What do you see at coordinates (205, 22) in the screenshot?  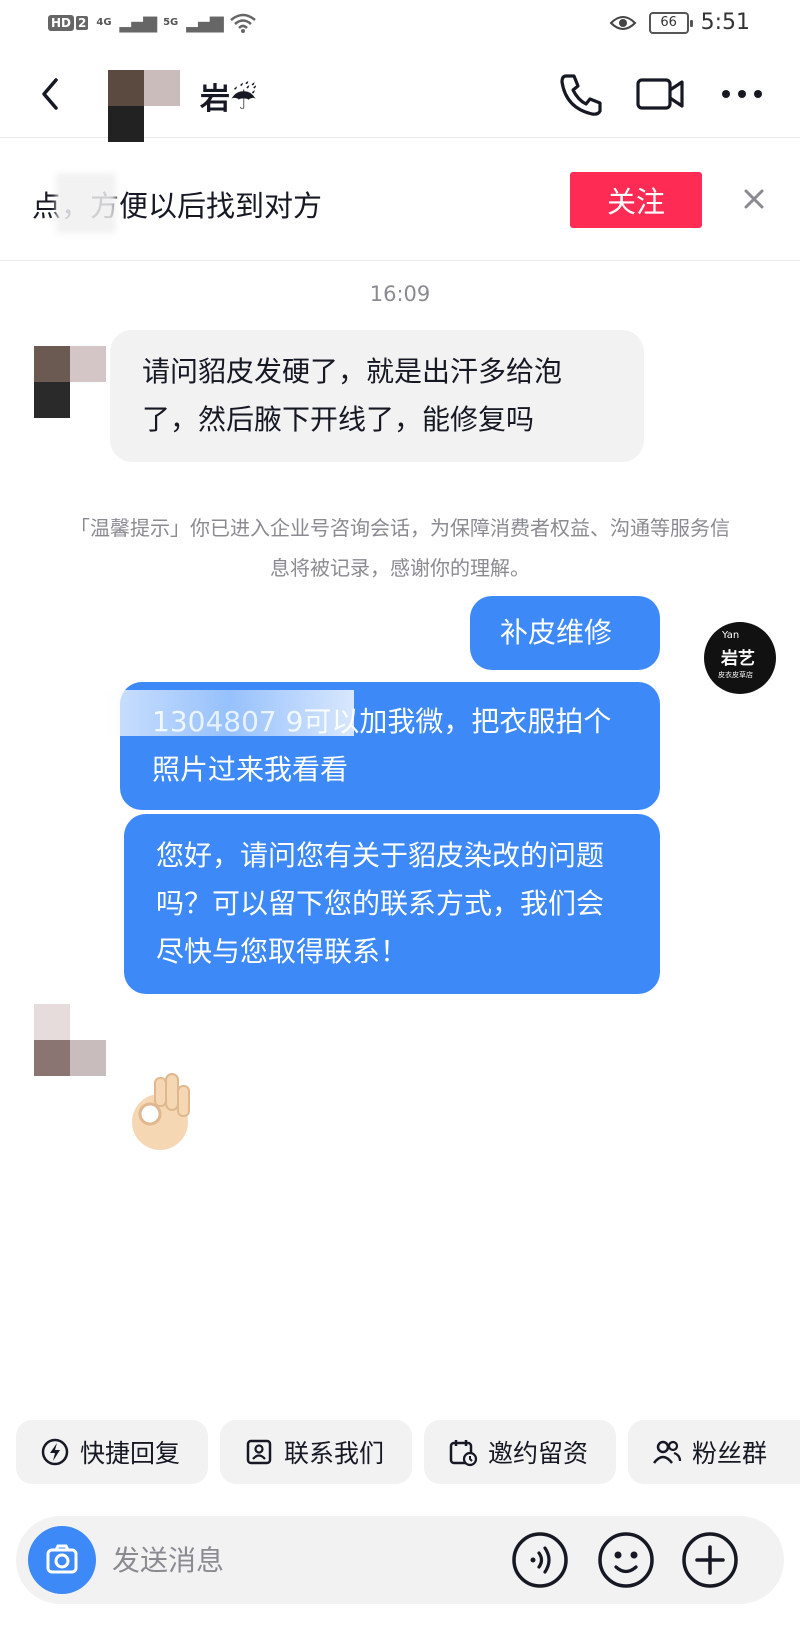 I see `signal-icon-2: ▂▄▆` at bounding box center [205, 22].